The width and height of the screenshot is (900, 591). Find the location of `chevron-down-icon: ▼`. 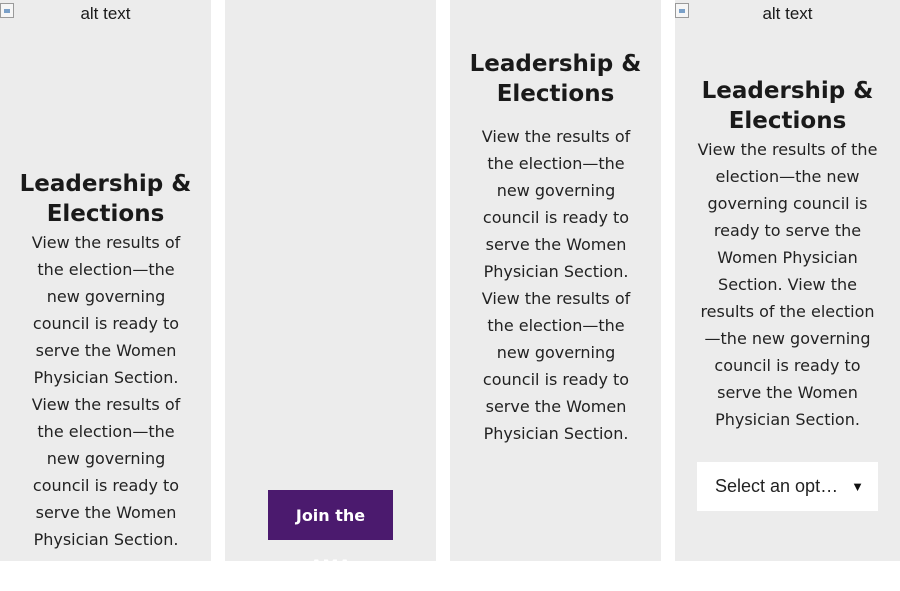

chevron-down-icon: ▼ is located at coordinates (857, 486).